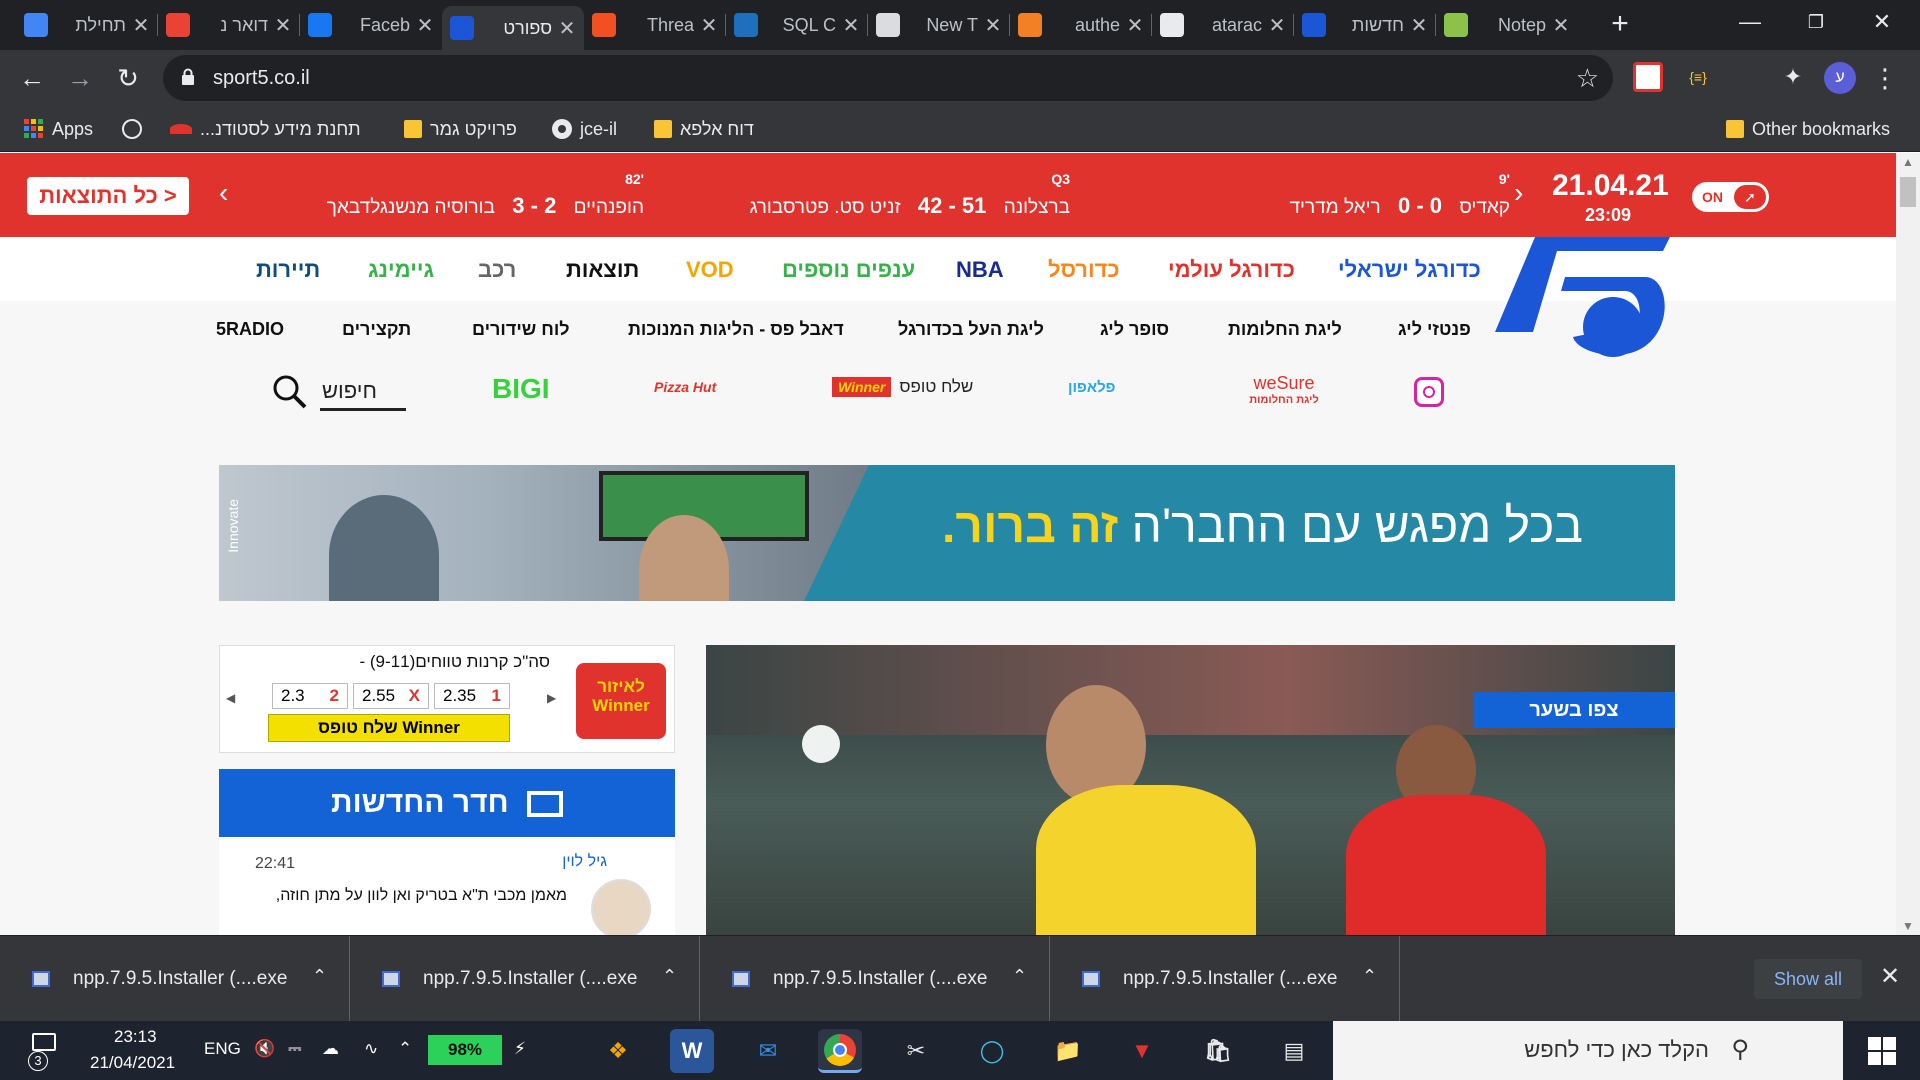 This screenshot has width=1920, height=1080. Describe the element at coordinates (295, 1049) in the screenshot. I see `power-icon: ⎓` at that location.